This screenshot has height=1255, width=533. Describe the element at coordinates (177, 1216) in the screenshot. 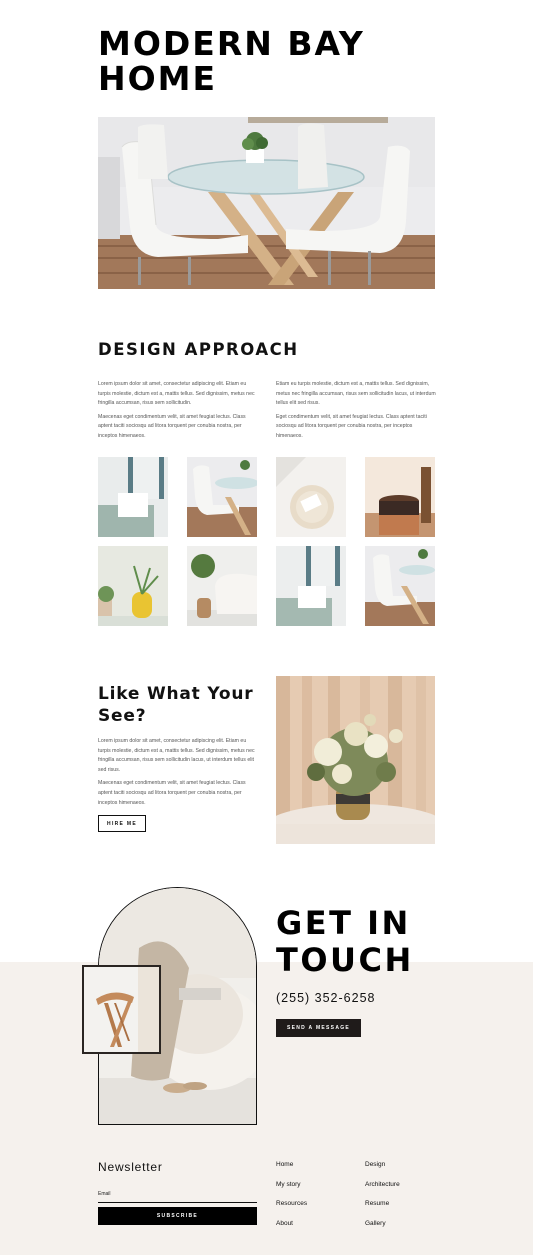

I see `subscribe-button: SUBSCRIBE` at that location.